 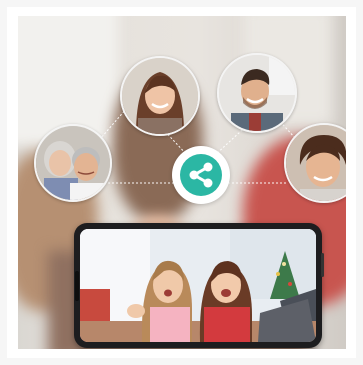 I want to click on phone-side-button, so click(x=322, y=265).